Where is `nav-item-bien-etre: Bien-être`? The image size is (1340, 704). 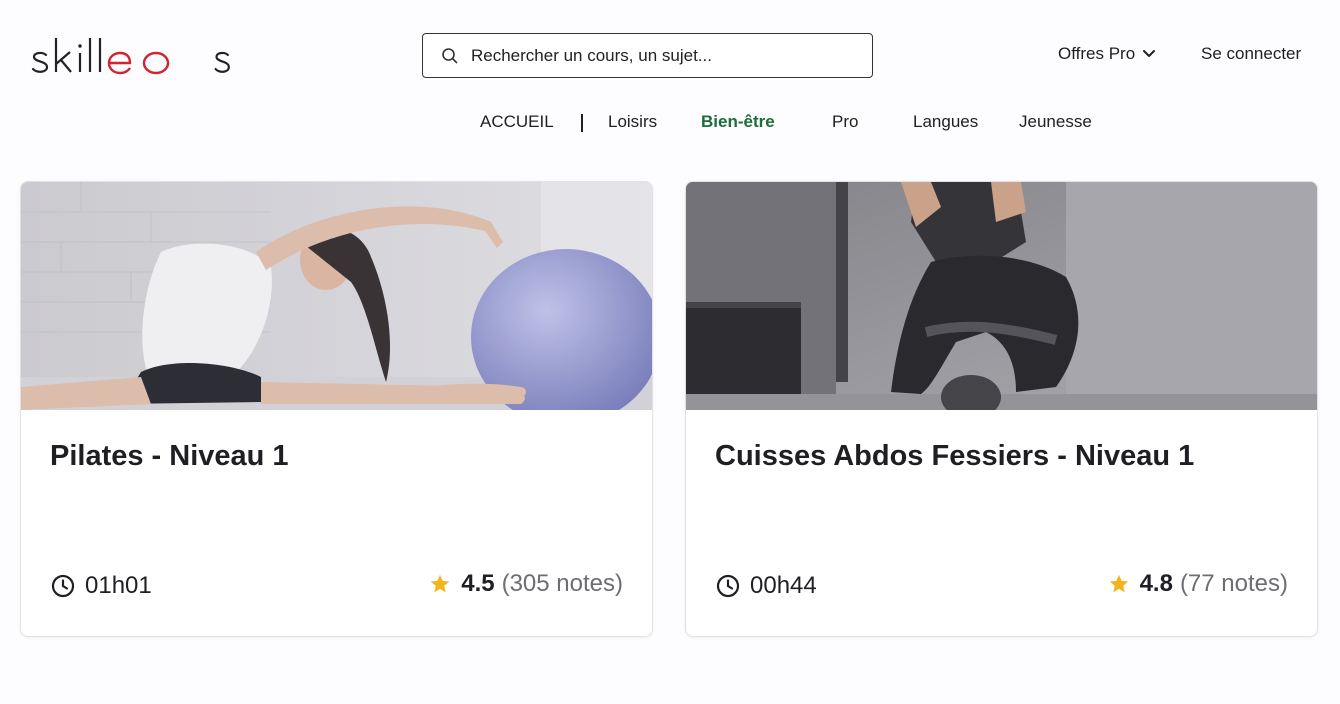
nav-item-bien-etre: Bien-être is located at coordinates (738, 122).